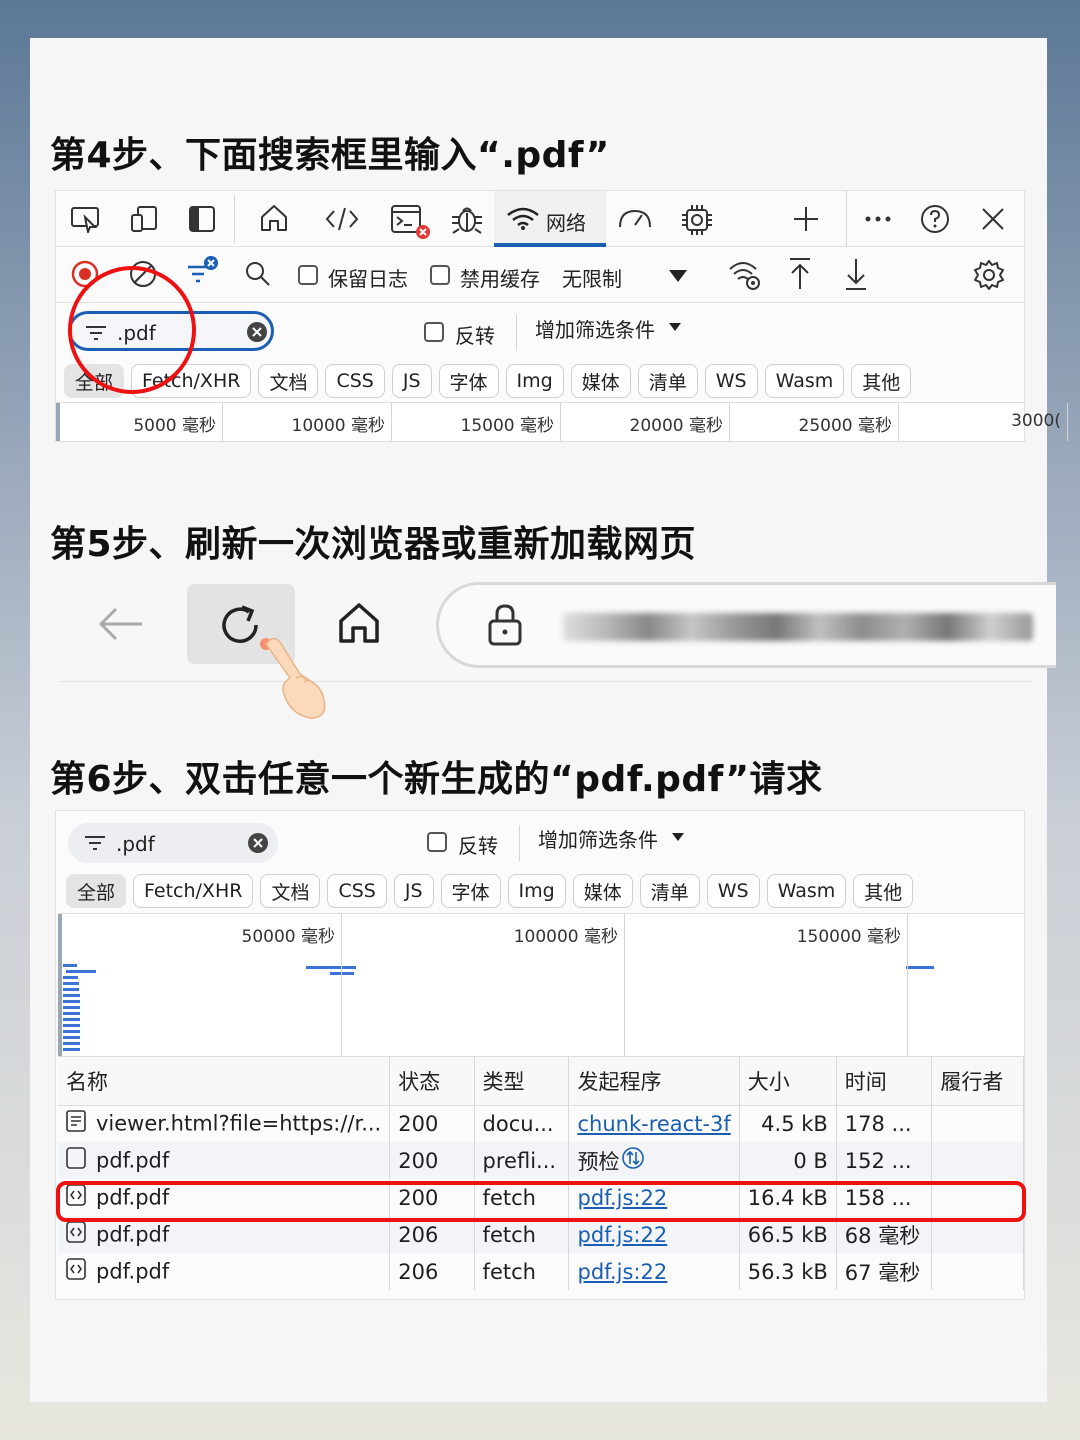 The width and height of the screenshot is (1080, 1440). I want to click on column-header: 时间, so click(884, 1081).